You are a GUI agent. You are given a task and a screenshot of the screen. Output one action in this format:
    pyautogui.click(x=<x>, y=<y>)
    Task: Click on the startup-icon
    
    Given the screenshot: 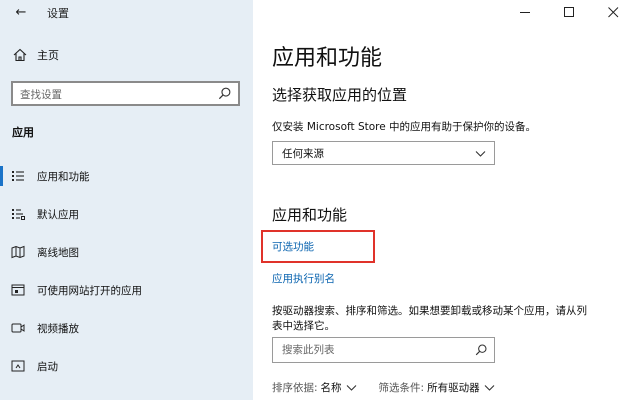 What is the action you would take?
    pyautogui.click(x=18, y=366)
    